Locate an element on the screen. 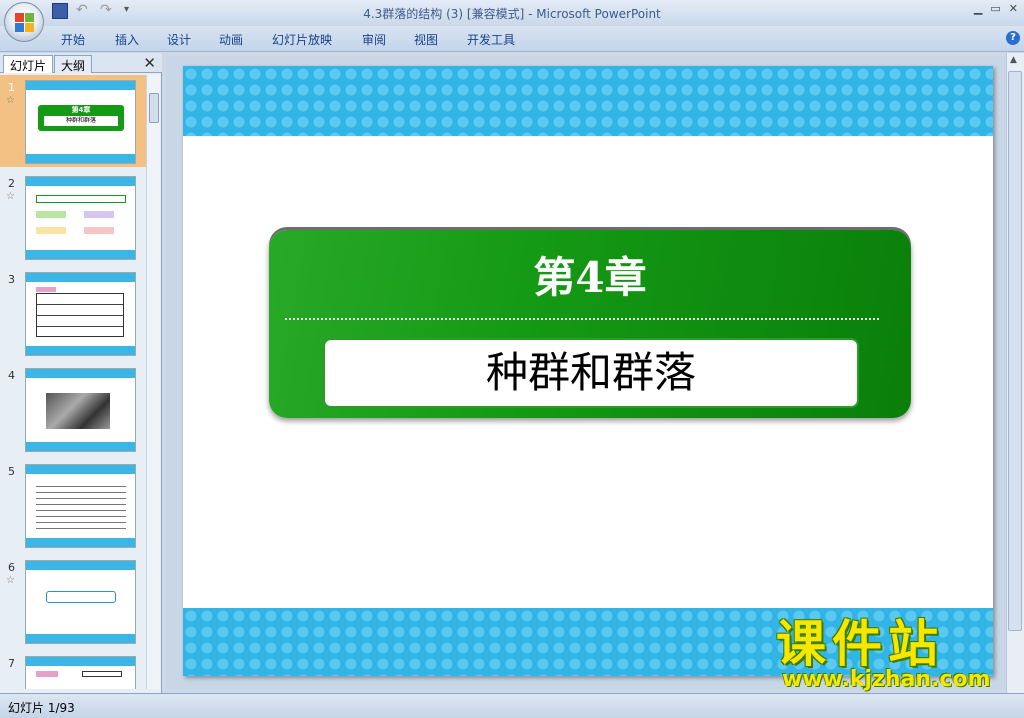  thumb-number: 7 is located at coordinates (11, 663).